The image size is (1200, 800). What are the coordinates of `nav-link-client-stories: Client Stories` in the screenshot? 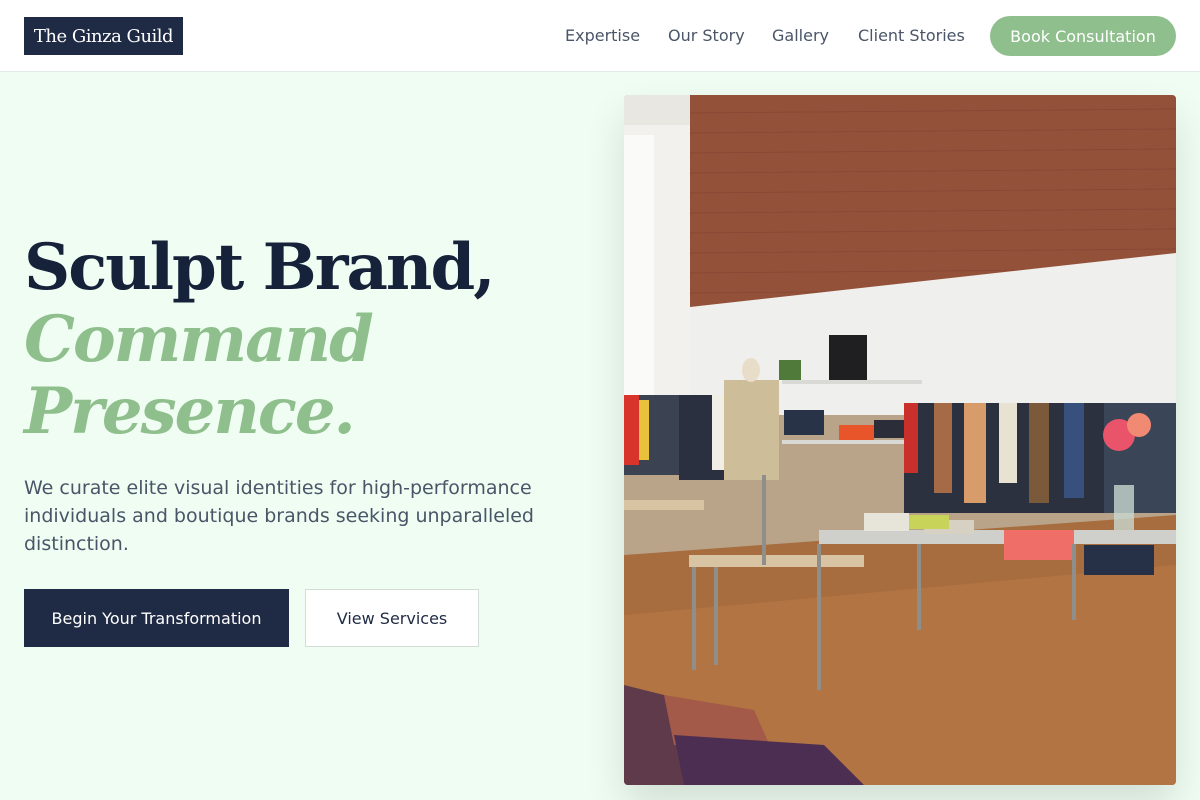 It's located at (911, 35).